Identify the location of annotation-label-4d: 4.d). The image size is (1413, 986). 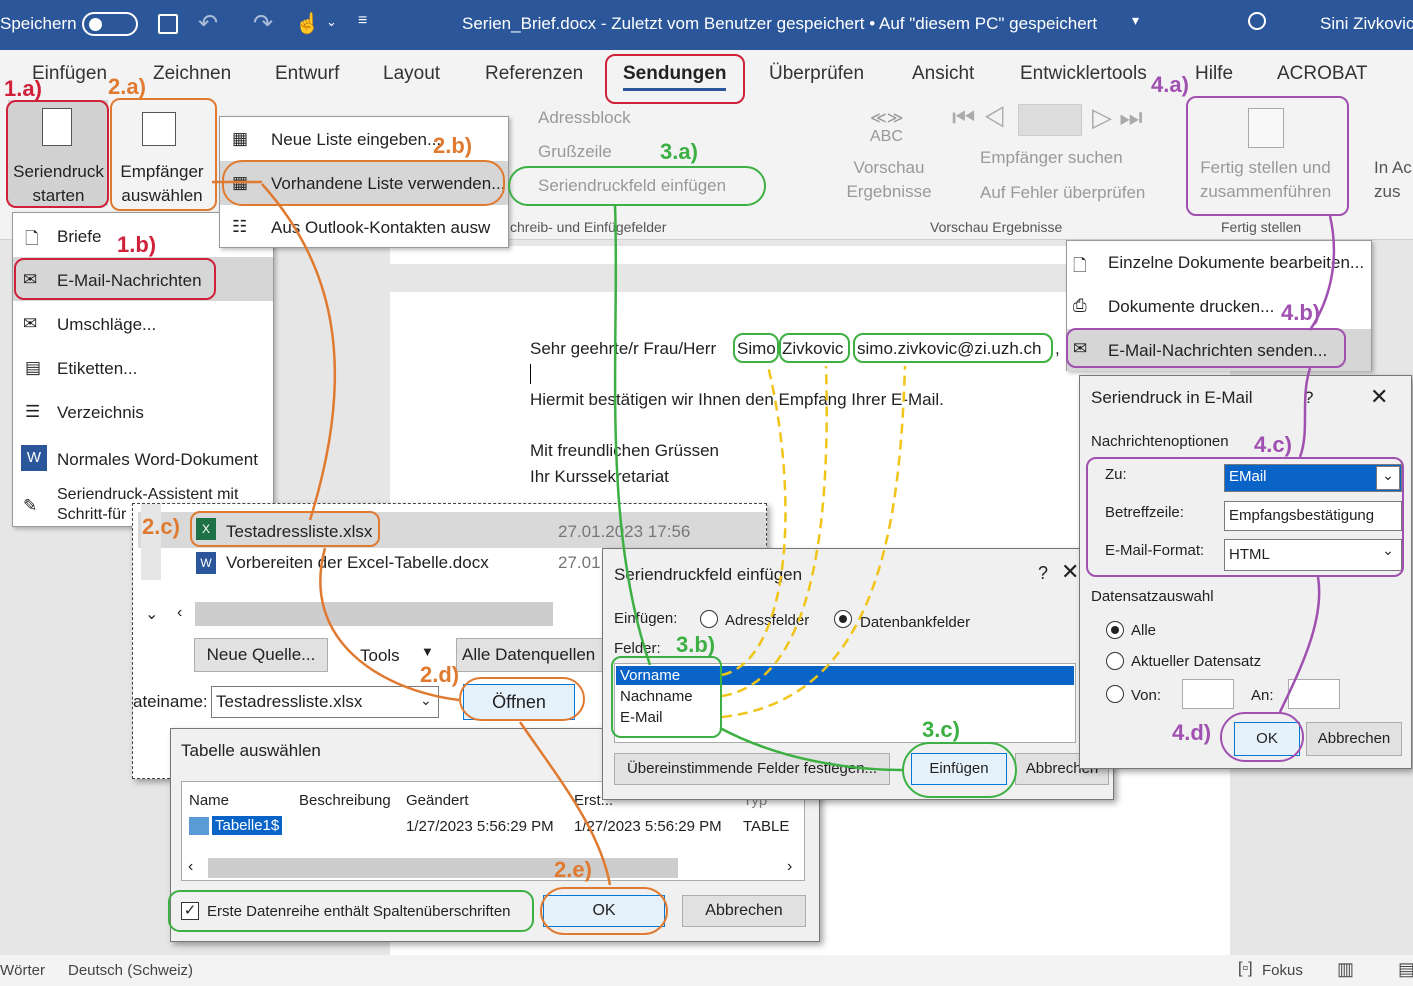
(1192, 732).